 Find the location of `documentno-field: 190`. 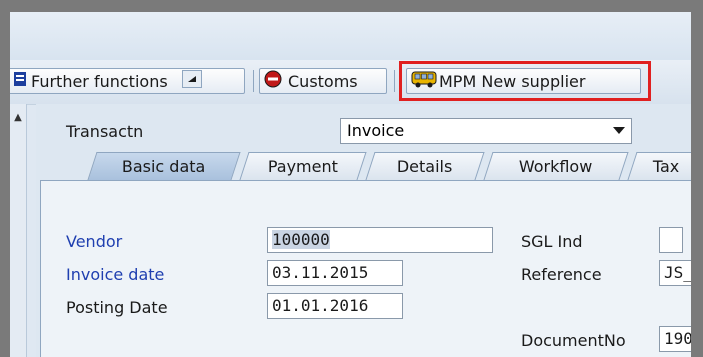

documentno-field: 190 is located at coordinates (675, 339).